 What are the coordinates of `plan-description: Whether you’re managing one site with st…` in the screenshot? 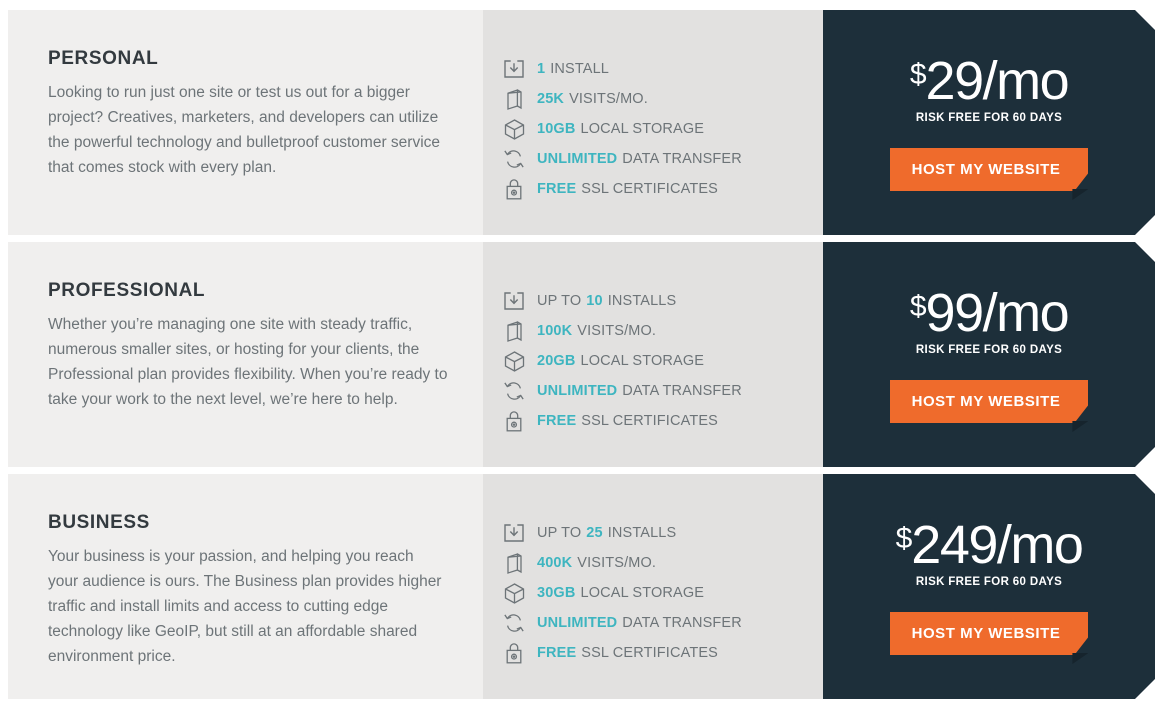 It's located at (248, 362).